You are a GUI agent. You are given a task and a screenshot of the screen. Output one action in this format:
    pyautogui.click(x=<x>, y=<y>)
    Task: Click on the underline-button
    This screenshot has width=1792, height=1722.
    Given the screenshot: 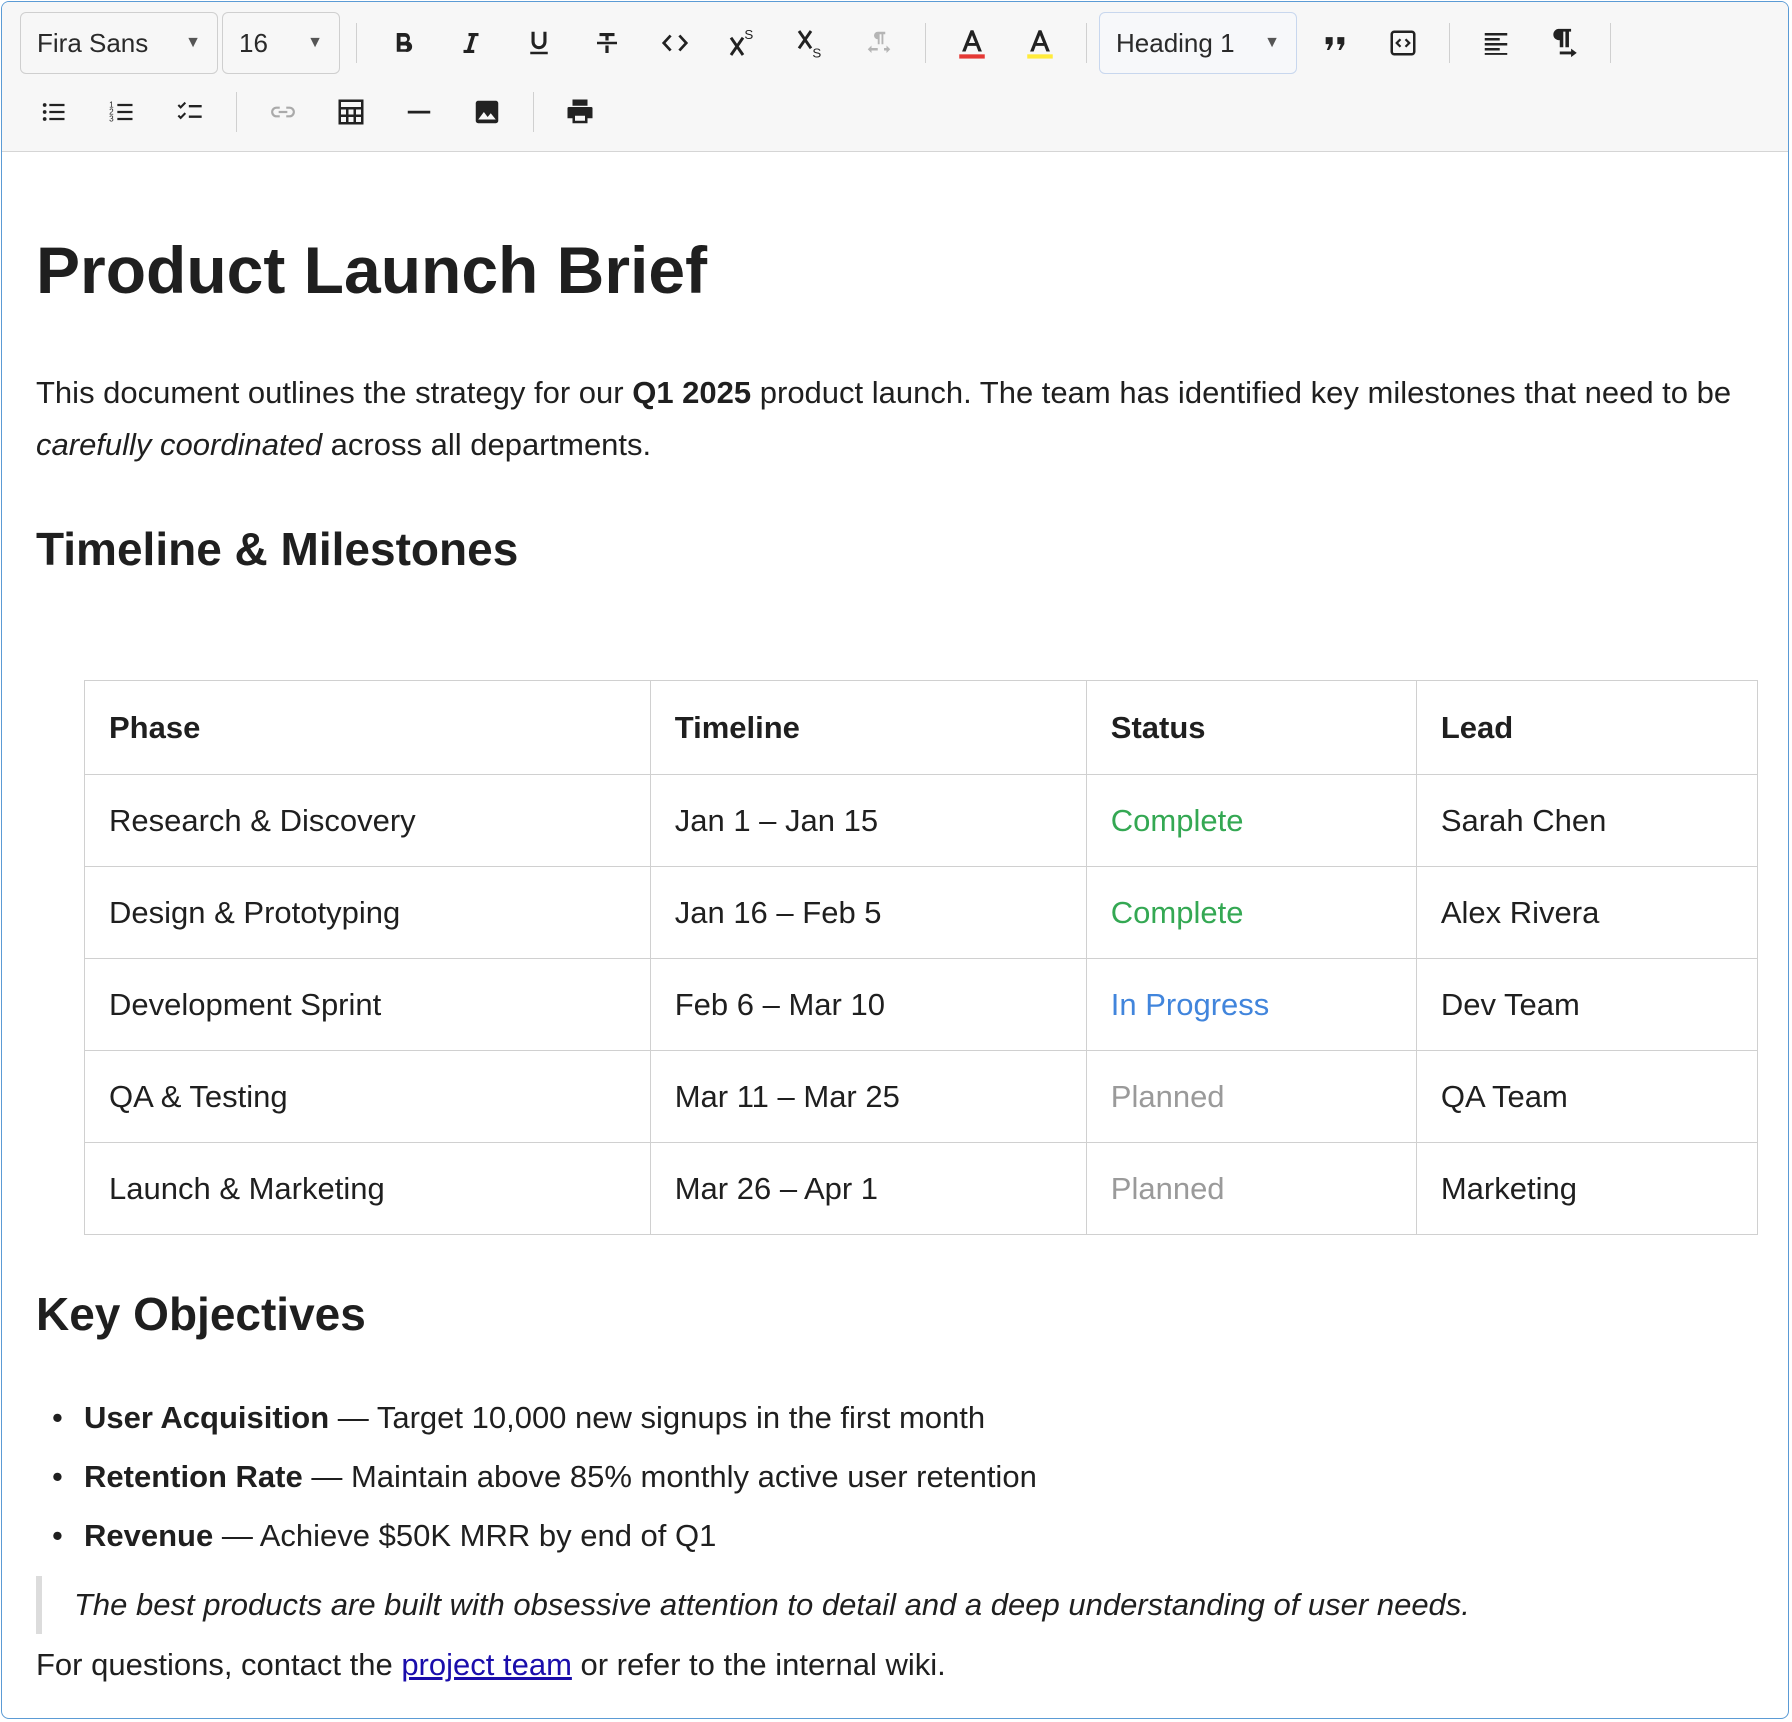 What is the action you would take?
    pyautogui.click(x=539, y=43)
    